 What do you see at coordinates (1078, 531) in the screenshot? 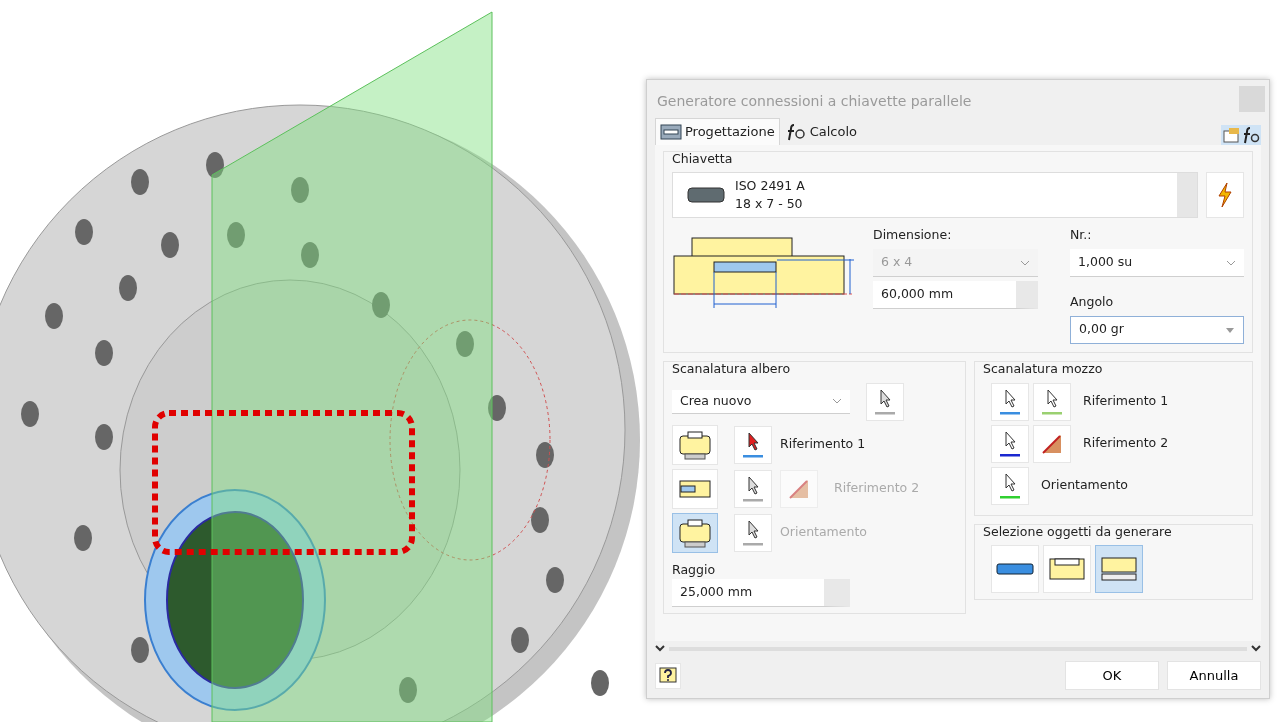
I see `section-title: Selezione oggetti da generare` at bounding box center [1078, 531].